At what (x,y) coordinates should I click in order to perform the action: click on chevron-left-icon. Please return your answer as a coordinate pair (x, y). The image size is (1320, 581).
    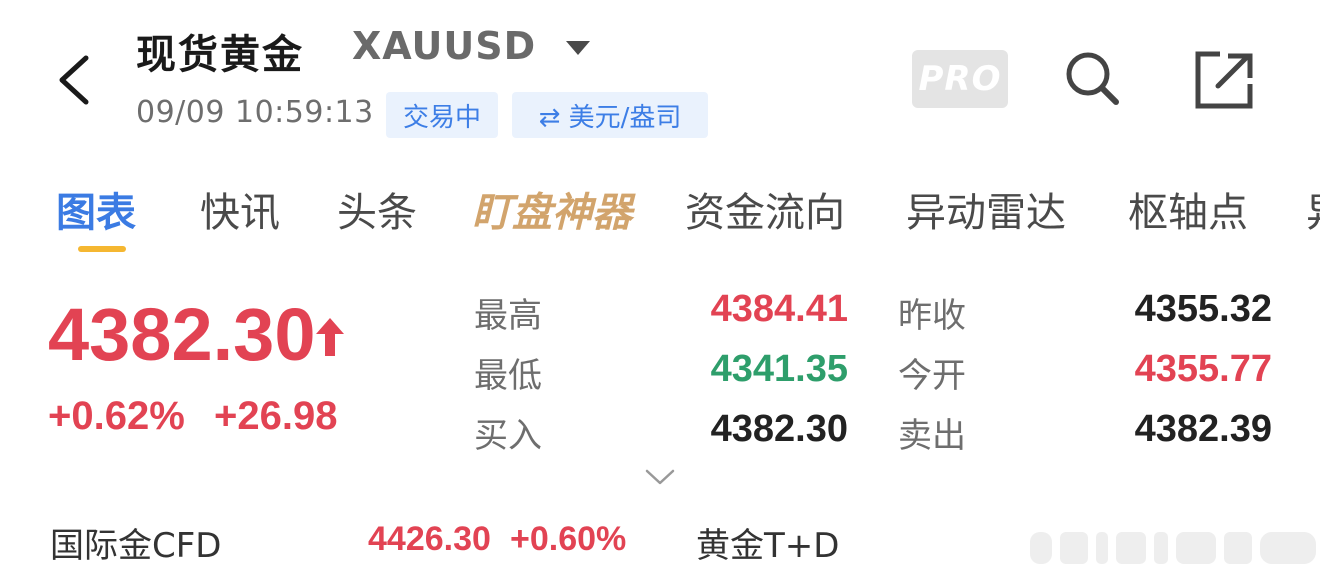
    Looking at the image, I should click on (74, 80).